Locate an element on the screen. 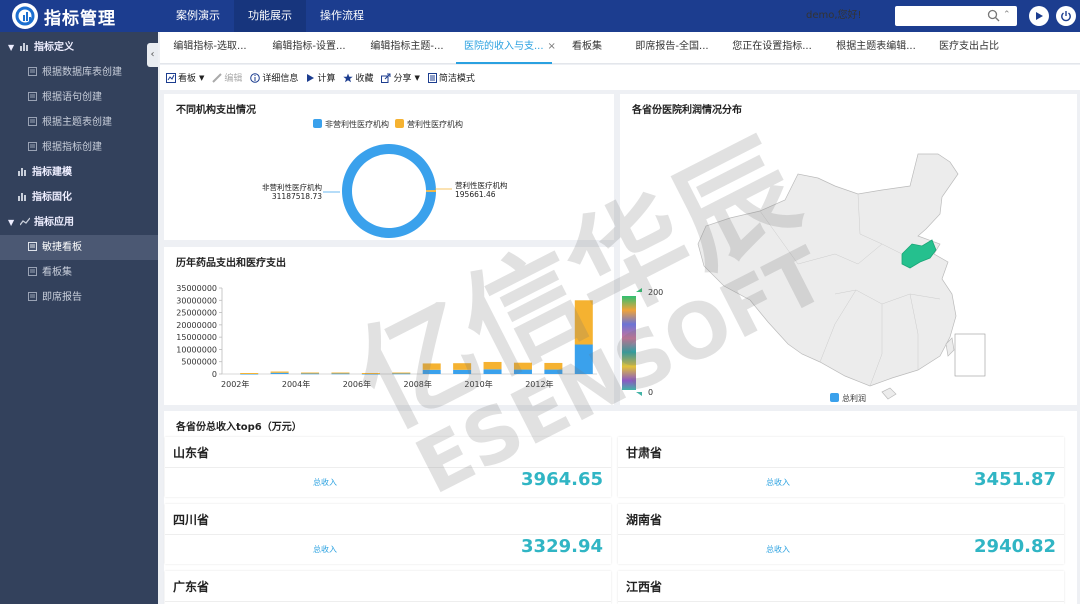  map-region-hainan is located at coordinates (889, 393).